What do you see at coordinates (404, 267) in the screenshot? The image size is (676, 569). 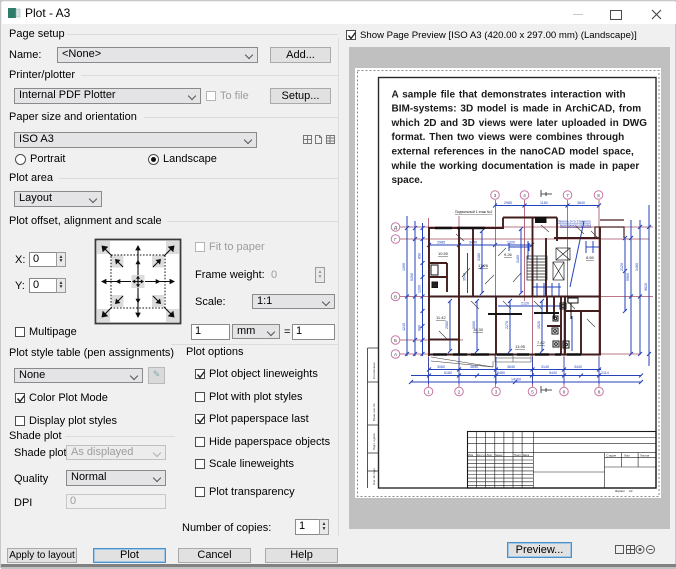 I see `svg-text: 1390` at bounding box center [404, 267].